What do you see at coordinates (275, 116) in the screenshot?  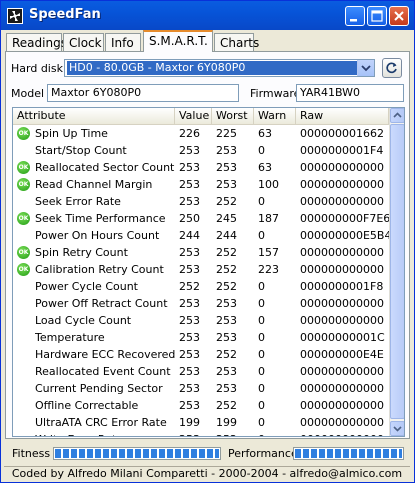 I see `column-header-warn: Warn` at bounding box center [275, 116].